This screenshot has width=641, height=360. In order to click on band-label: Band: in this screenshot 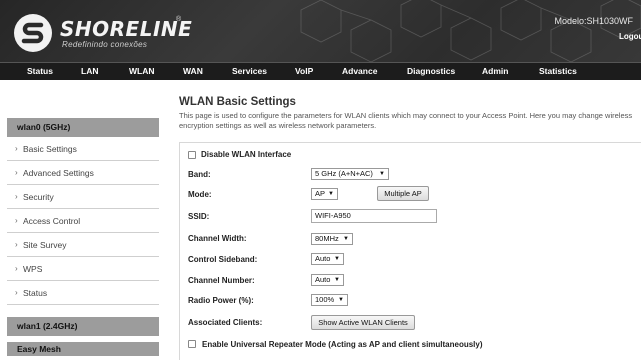, I will do `click(199, 174)`.